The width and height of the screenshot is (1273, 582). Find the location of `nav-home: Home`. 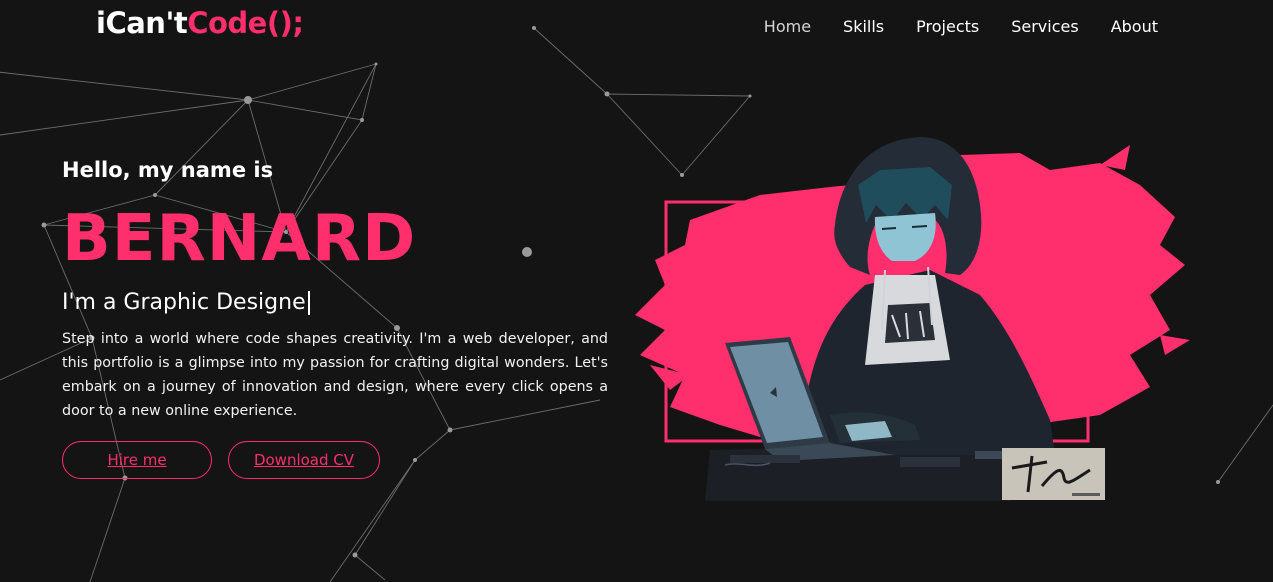

nav-home: Home is located at coordinates (787, 27).